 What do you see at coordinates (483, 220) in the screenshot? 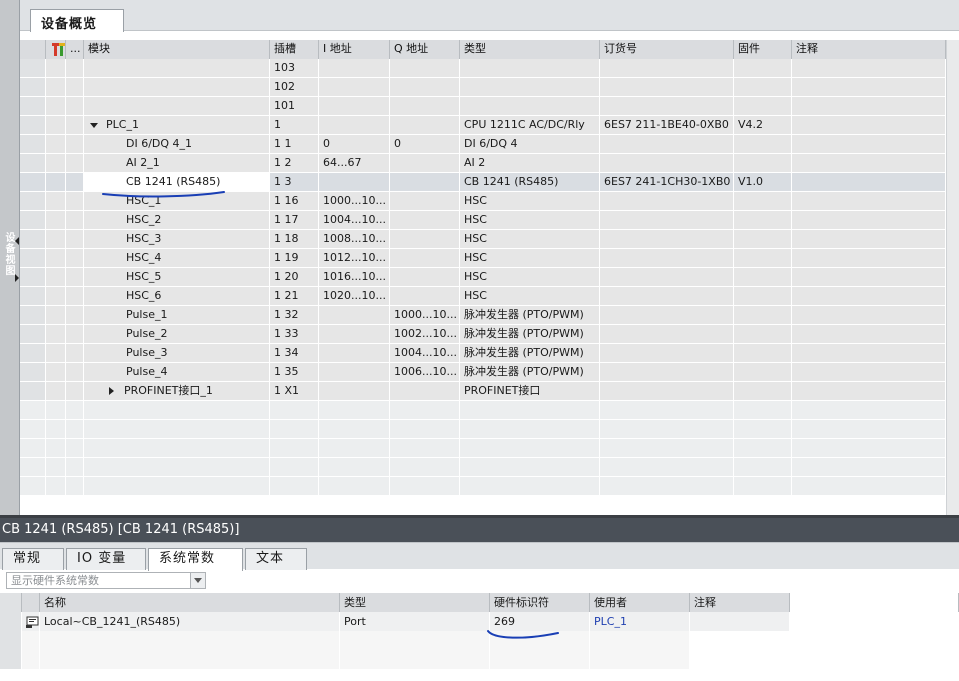
I see `table-row: HSC_2 1 17 1004...10... HSC` at bounding box center [483, 220].